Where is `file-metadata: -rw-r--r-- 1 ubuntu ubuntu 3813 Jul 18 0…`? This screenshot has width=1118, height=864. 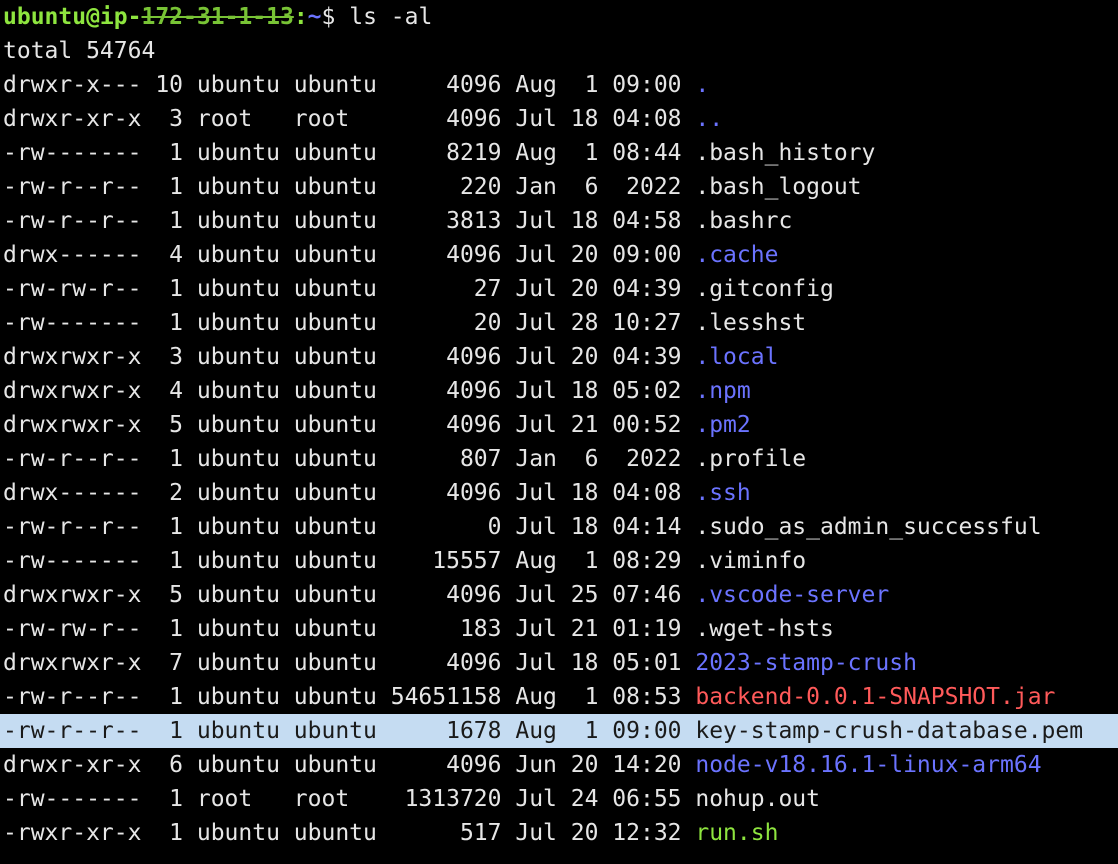
file-metadata: -rw-r--r-- 1 ubuntu ubuntu 3813 Jul 18 0… is located at coordinates (349, 221).